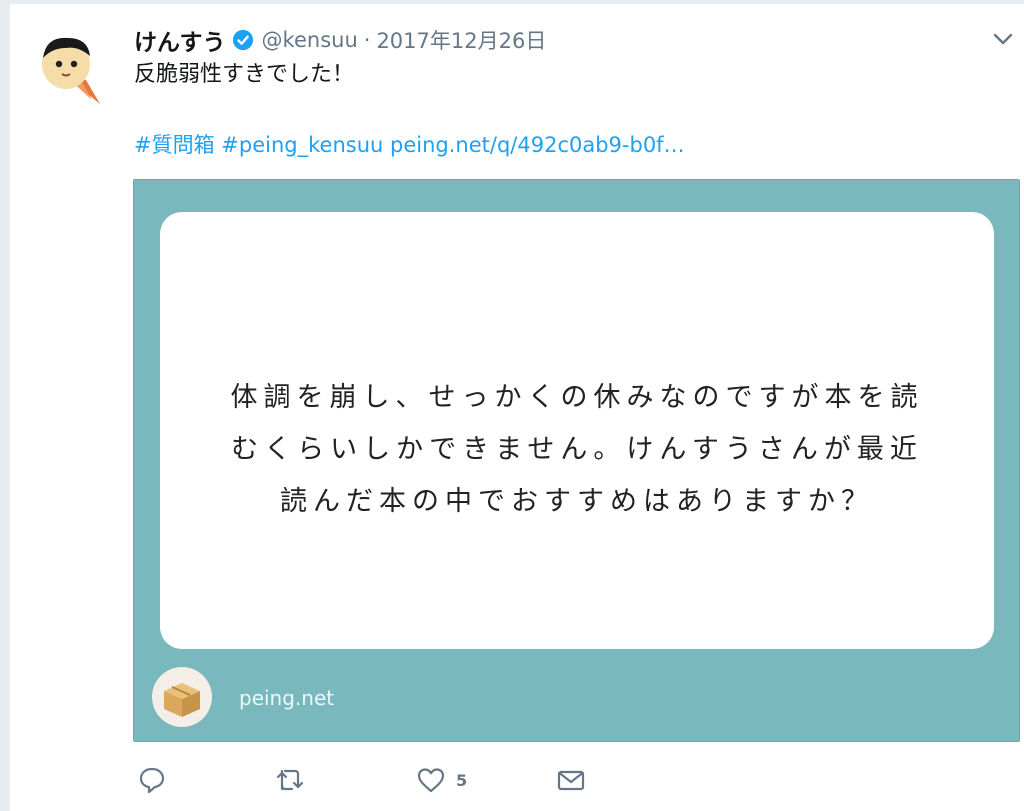  What do you see at coordinates (517, 2) in the screenshot?
I see `timeline-top-border` at bounding box center [517, 2].